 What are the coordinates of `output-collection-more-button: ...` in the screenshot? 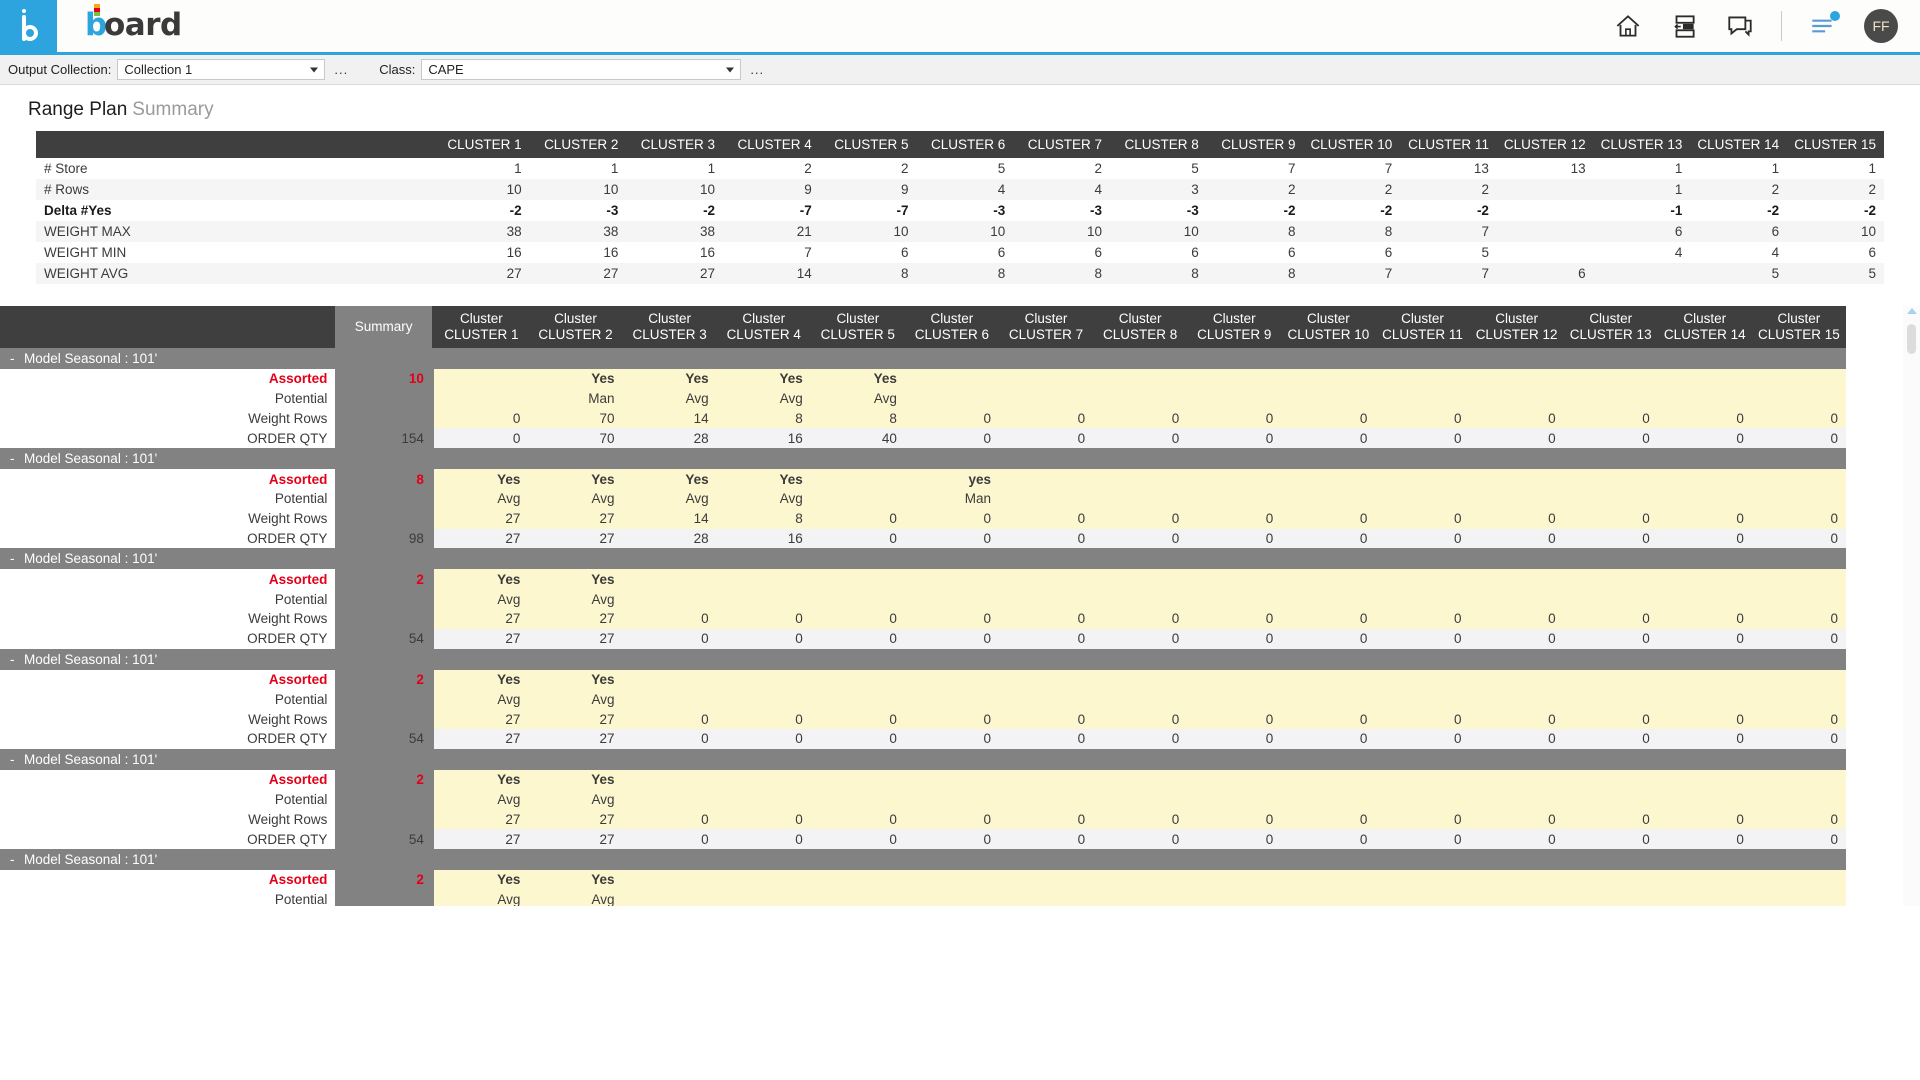 It's located at (341, 69).